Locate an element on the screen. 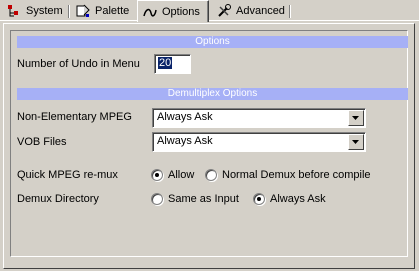  remux-allow-radio: Allow is located at coordinates (172, 175).